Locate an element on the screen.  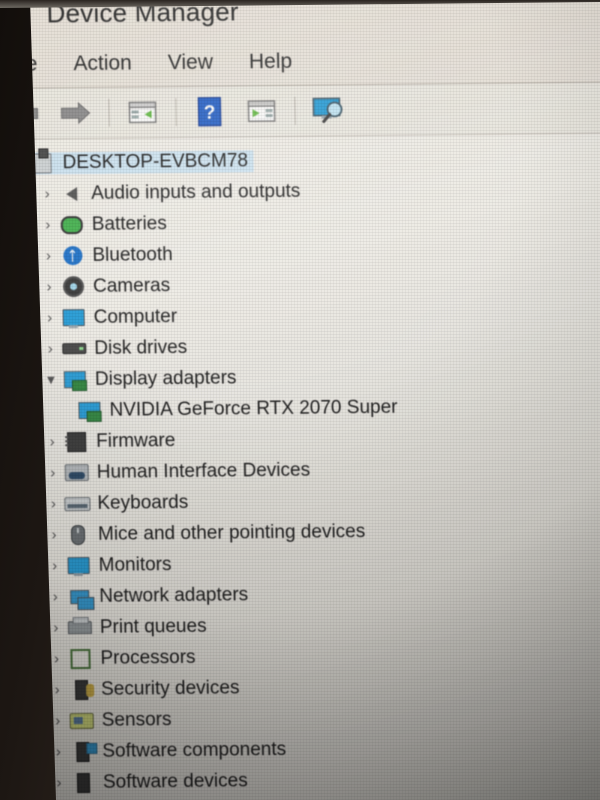
battery-icon is located at coordinates (72, 224).